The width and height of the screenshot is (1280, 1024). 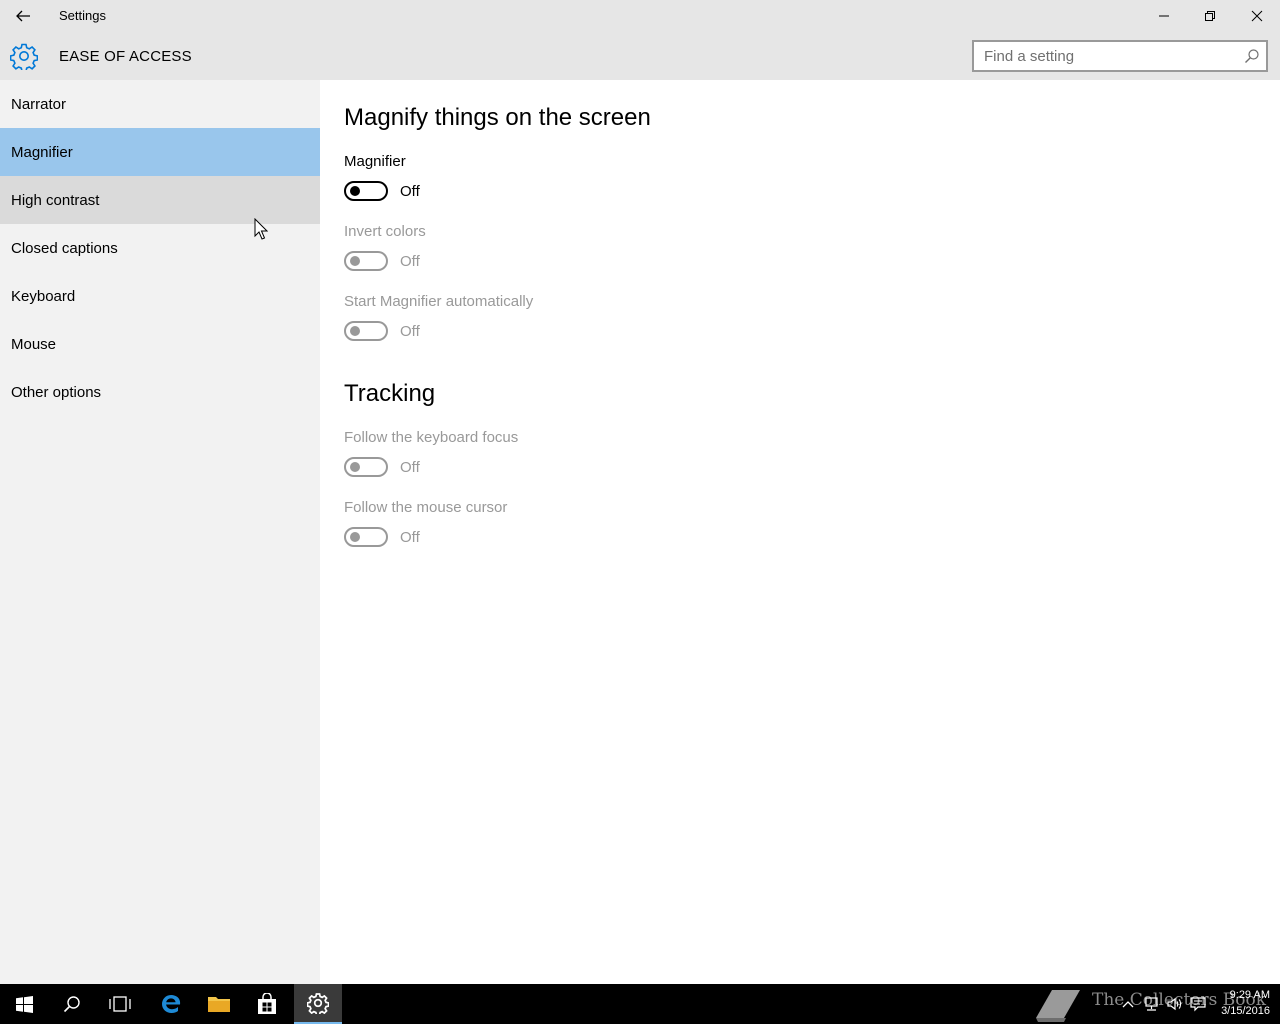 I want to click on sidebar-item-magnifier: Magnifier, so click(x=160, y=152).